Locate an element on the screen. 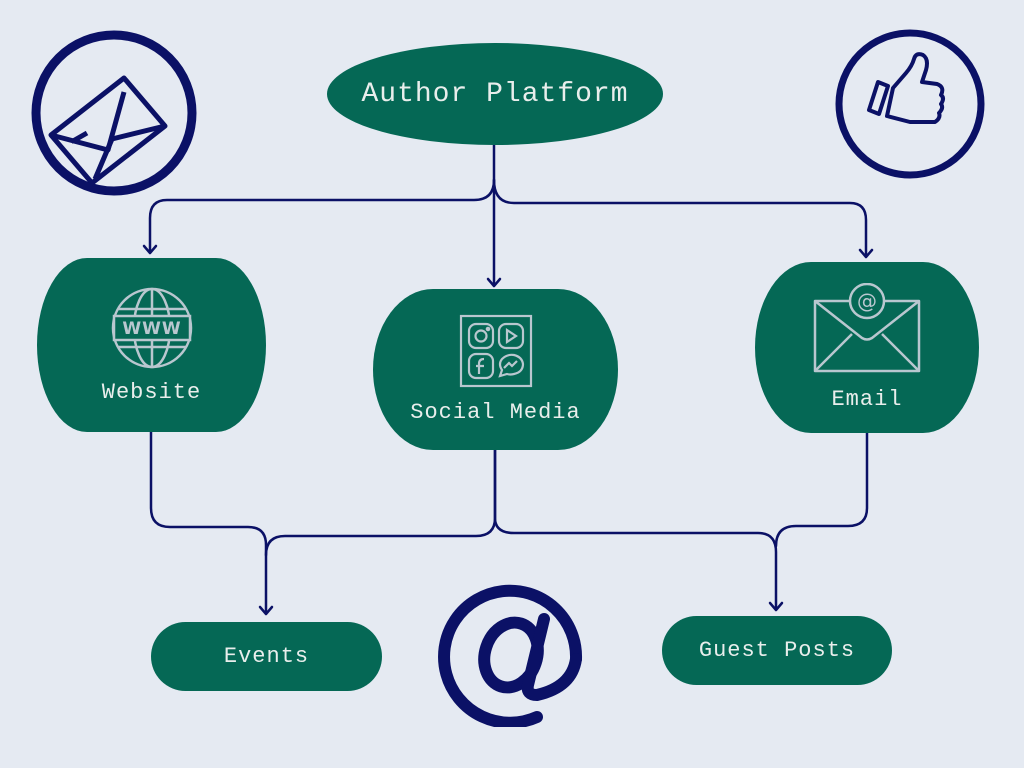 This screenshot has width=1024, height=768. email-at-icon: @ is located at coordinates (867, 328).